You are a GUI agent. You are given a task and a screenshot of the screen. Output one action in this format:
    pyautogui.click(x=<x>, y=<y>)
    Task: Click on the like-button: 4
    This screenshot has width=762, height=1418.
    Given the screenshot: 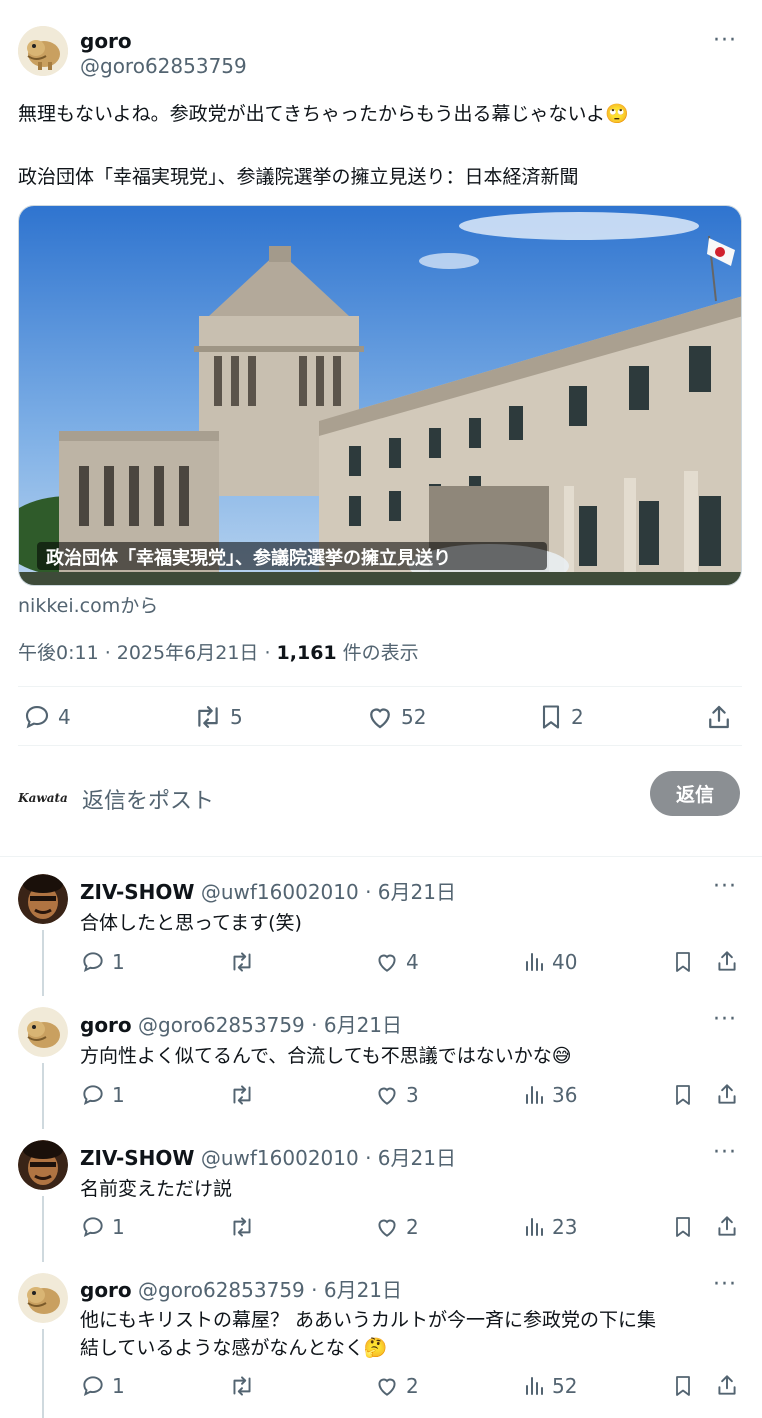 What is the action you would take?
    pyautogui.click(x=396, y=962)
    